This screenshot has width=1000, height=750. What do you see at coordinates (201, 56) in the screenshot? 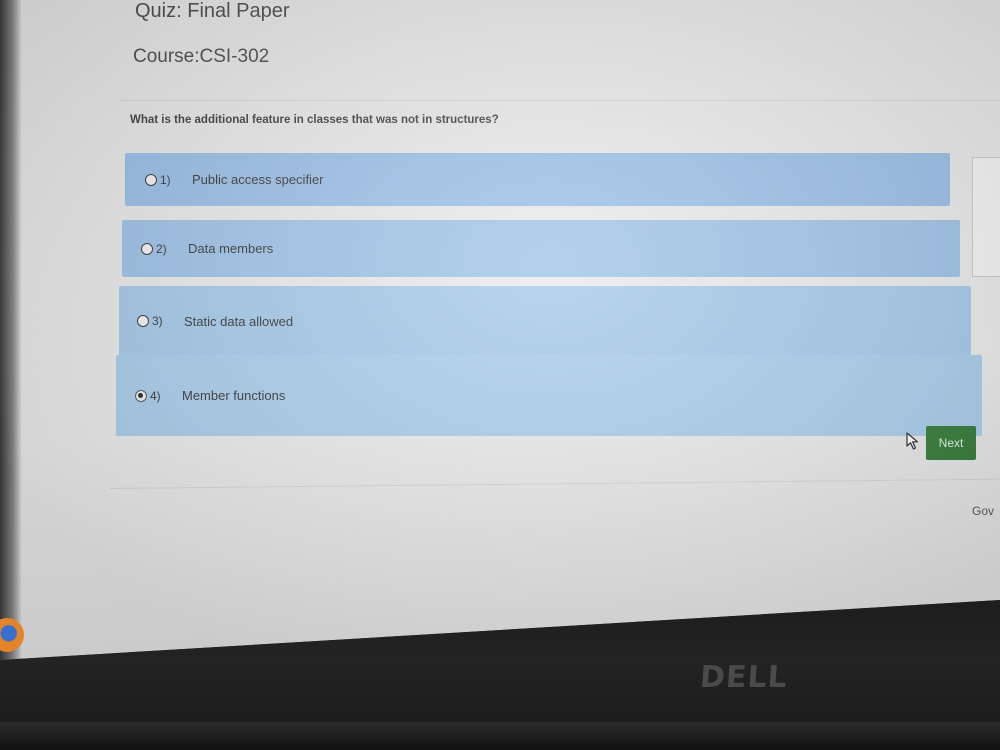
I see `course-label: Course:CSI-302` at bounding box center [201, 56].